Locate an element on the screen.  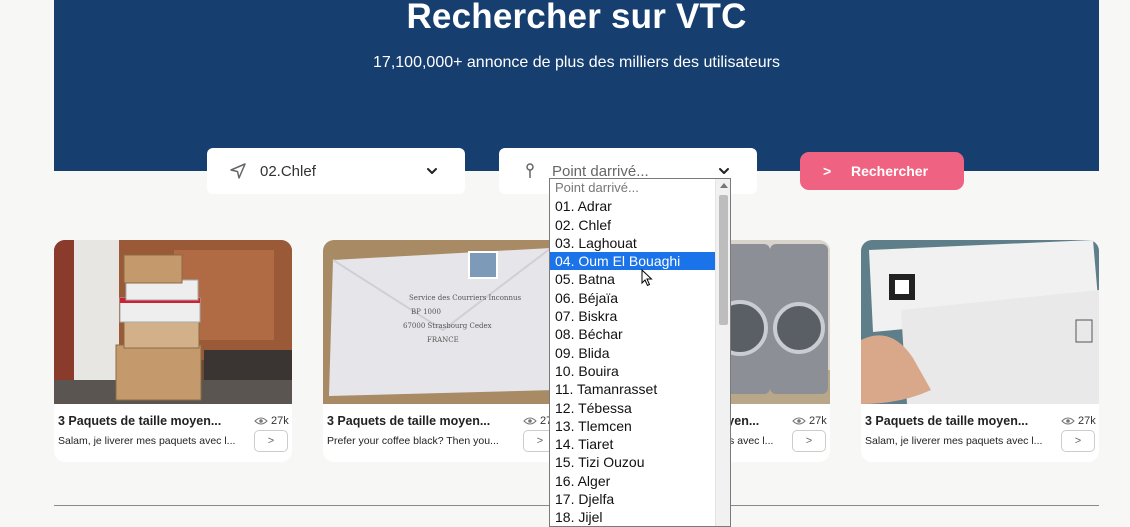
dropdown-option: 04. Oum El Bouaghi is located at coordinates (633, 261).